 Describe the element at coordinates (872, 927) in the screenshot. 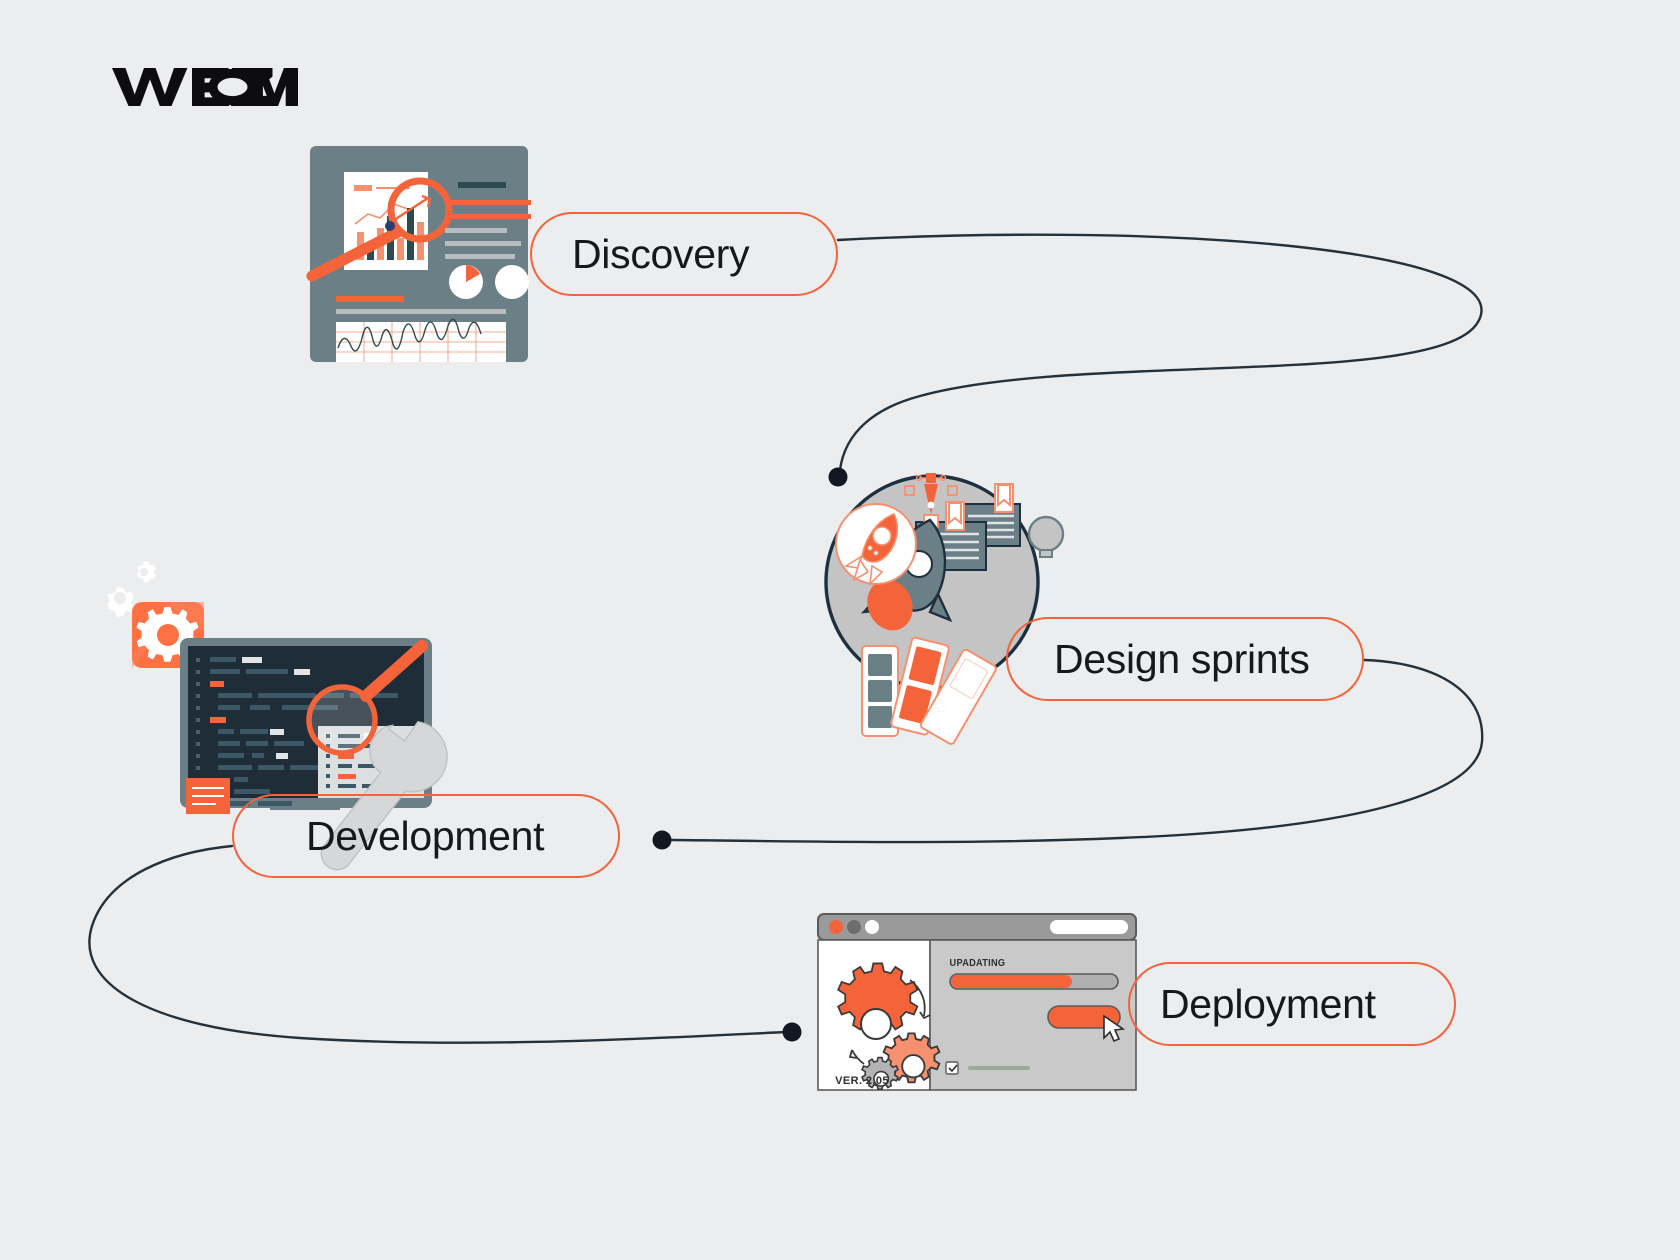

I see `traffic-light-maximize` at that location.